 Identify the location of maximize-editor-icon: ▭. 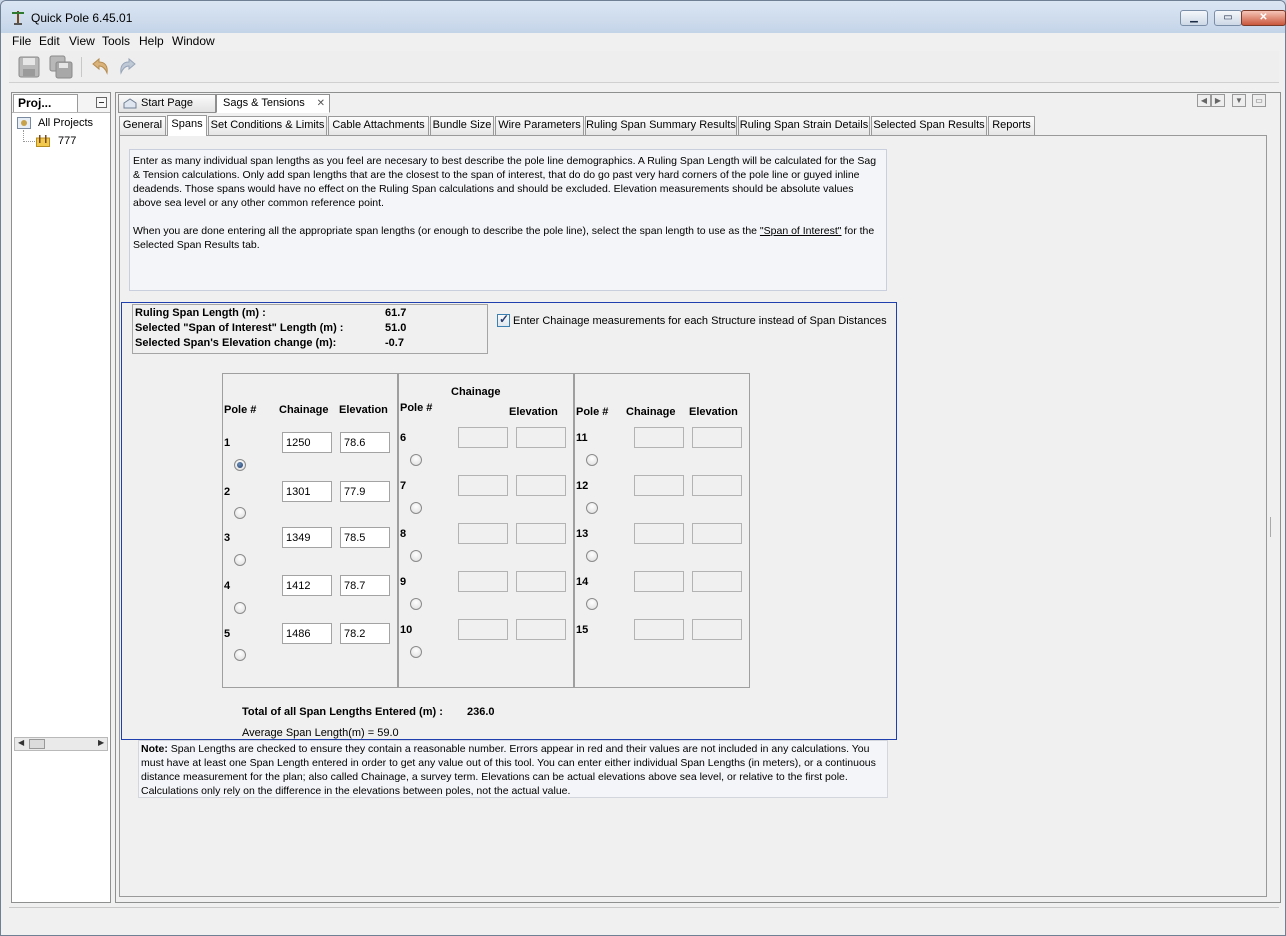
(1259, 100).